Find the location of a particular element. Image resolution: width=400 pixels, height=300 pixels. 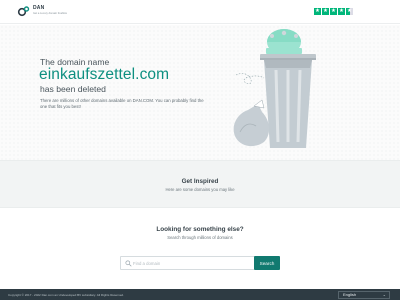

search-input is located at coordinates (192, 263).